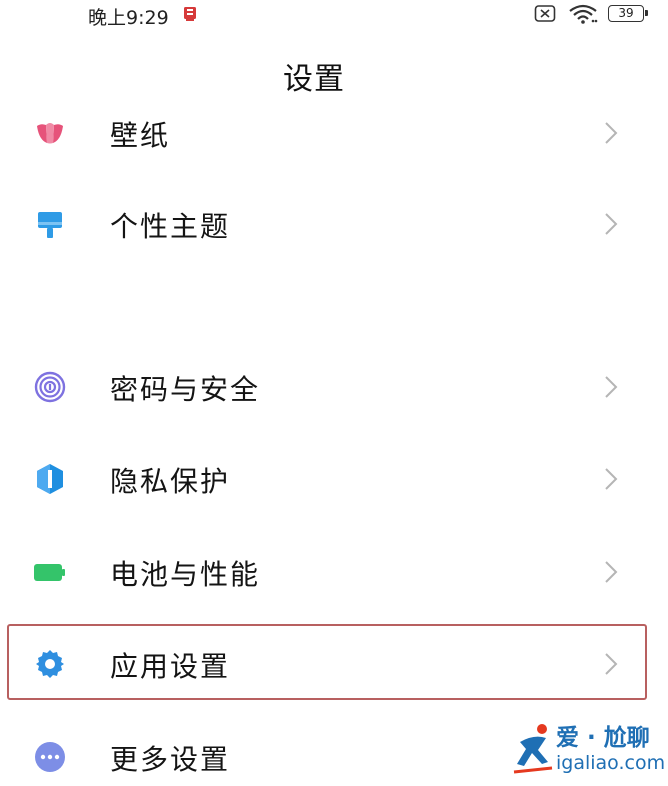 The image size is (668, 786). I want to click on settings-item-wallpaper: 壁纸, so click(334, 132).